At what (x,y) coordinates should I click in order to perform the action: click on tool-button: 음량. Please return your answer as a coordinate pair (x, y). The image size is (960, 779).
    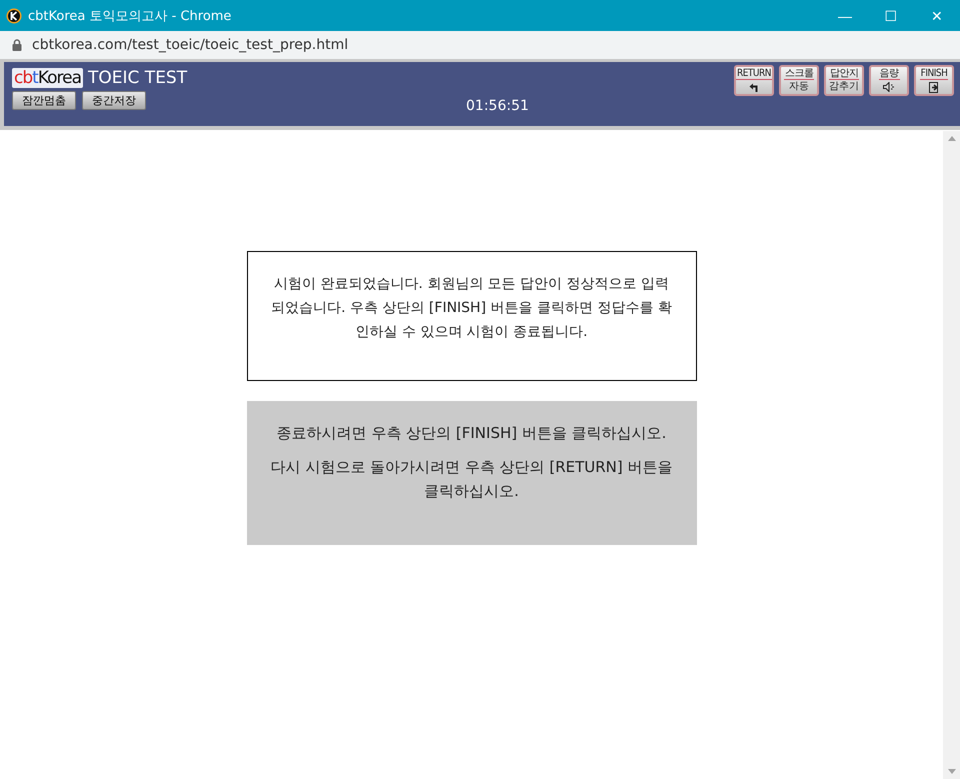
    Looking at the image, I should click on (889, 80).